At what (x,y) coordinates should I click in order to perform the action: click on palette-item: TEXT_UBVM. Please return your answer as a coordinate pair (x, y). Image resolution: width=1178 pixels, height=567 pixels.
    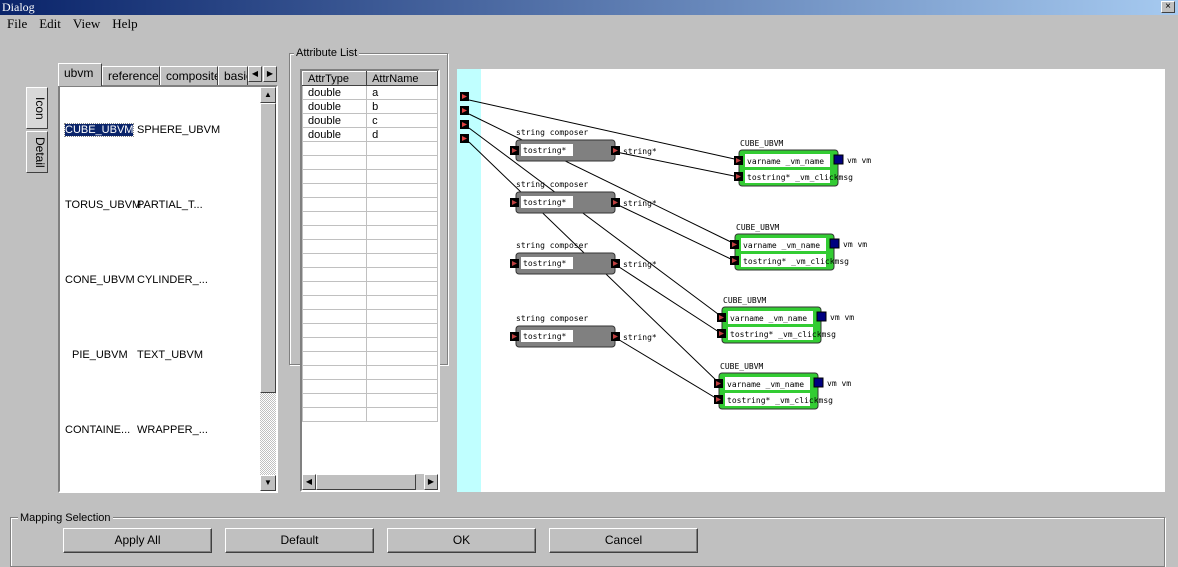
    Looking at the image, I should click on (170, 355).